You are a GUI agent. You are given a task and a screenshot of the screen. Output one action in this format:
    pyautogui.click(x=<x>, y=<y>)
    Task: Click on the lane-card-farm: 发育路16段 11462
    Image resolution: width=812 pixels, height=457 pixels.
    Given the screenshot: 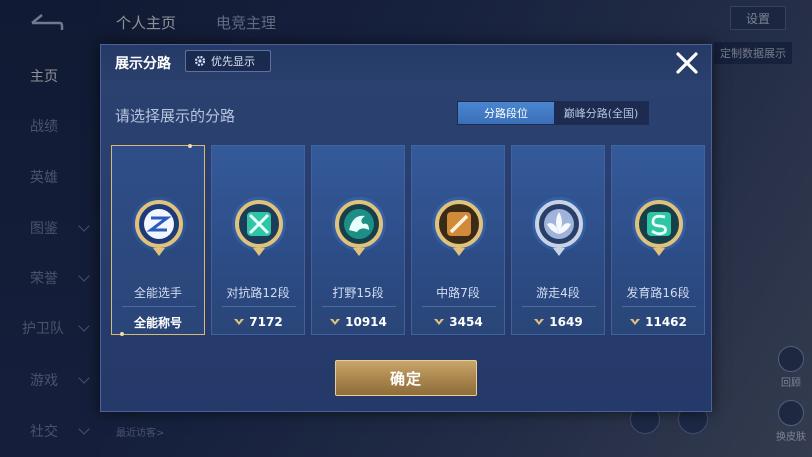 What is the action you would take?
    pyautogui.click(x=658, y=240)
    